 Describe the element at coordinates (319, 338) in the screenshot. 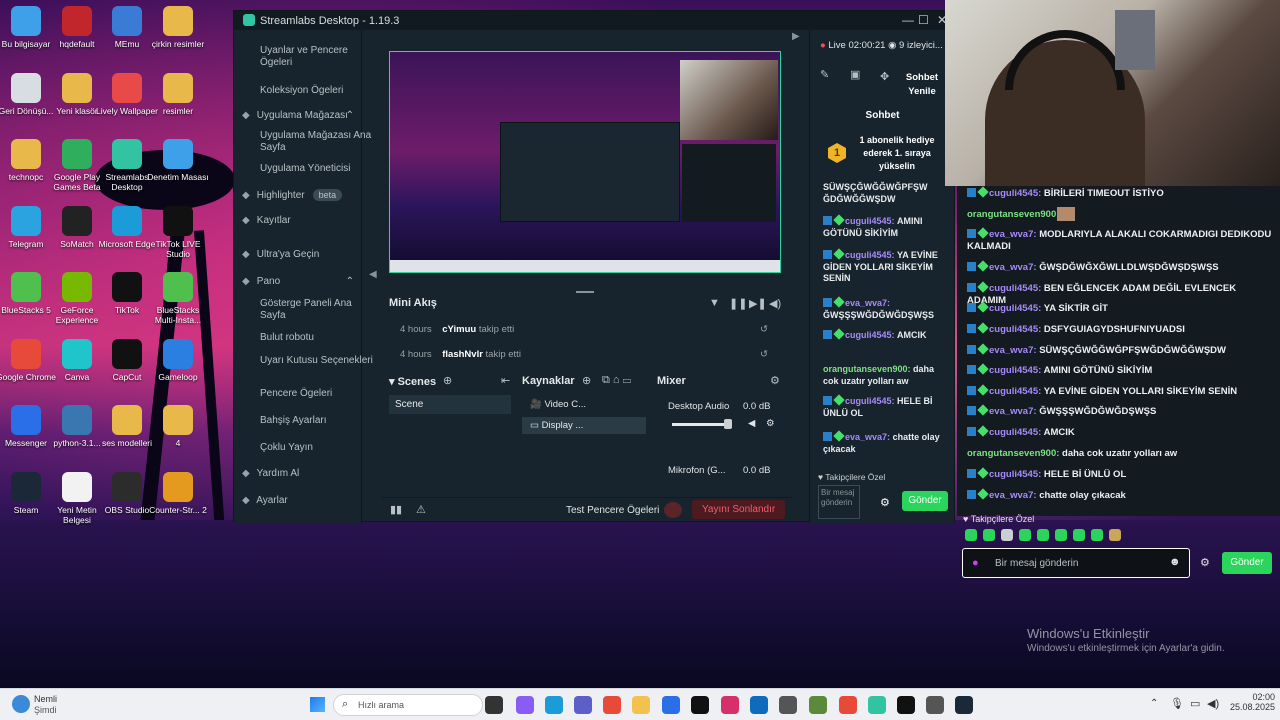

I see `sidebar-item: Bulut robotu` at that location.